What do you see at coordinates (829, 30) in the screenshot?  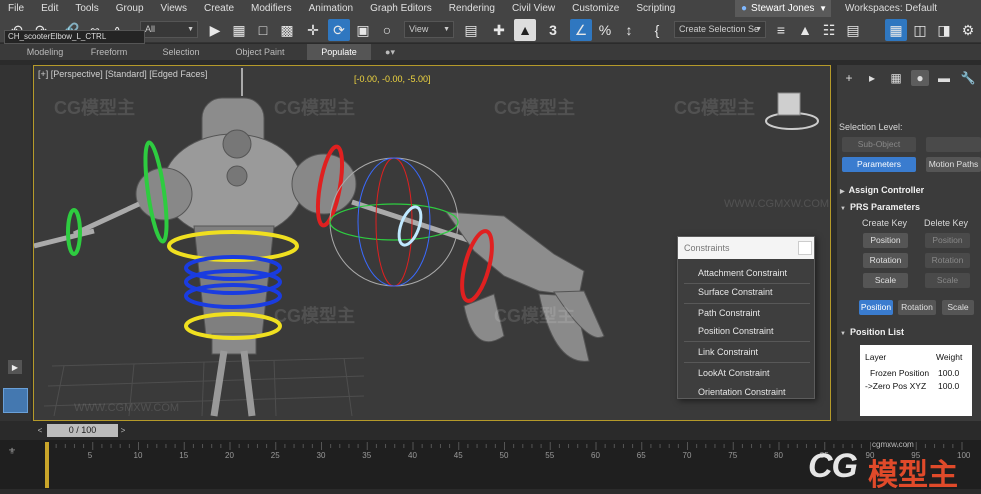 I see `layer-explorer-icon: ☷` at bounding box center [829, 30].